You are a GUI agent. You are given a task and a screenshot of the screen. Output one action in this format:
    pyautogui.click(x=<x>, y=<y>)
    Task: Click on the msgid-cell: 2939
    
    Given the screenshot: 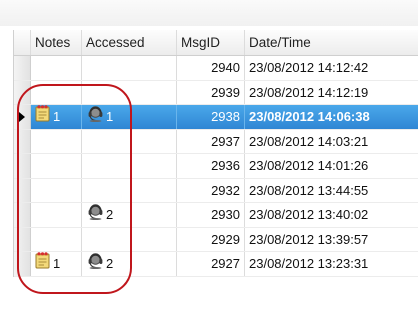 What is the action you would take?
    pyautogui.click(x=211, y=92)
    